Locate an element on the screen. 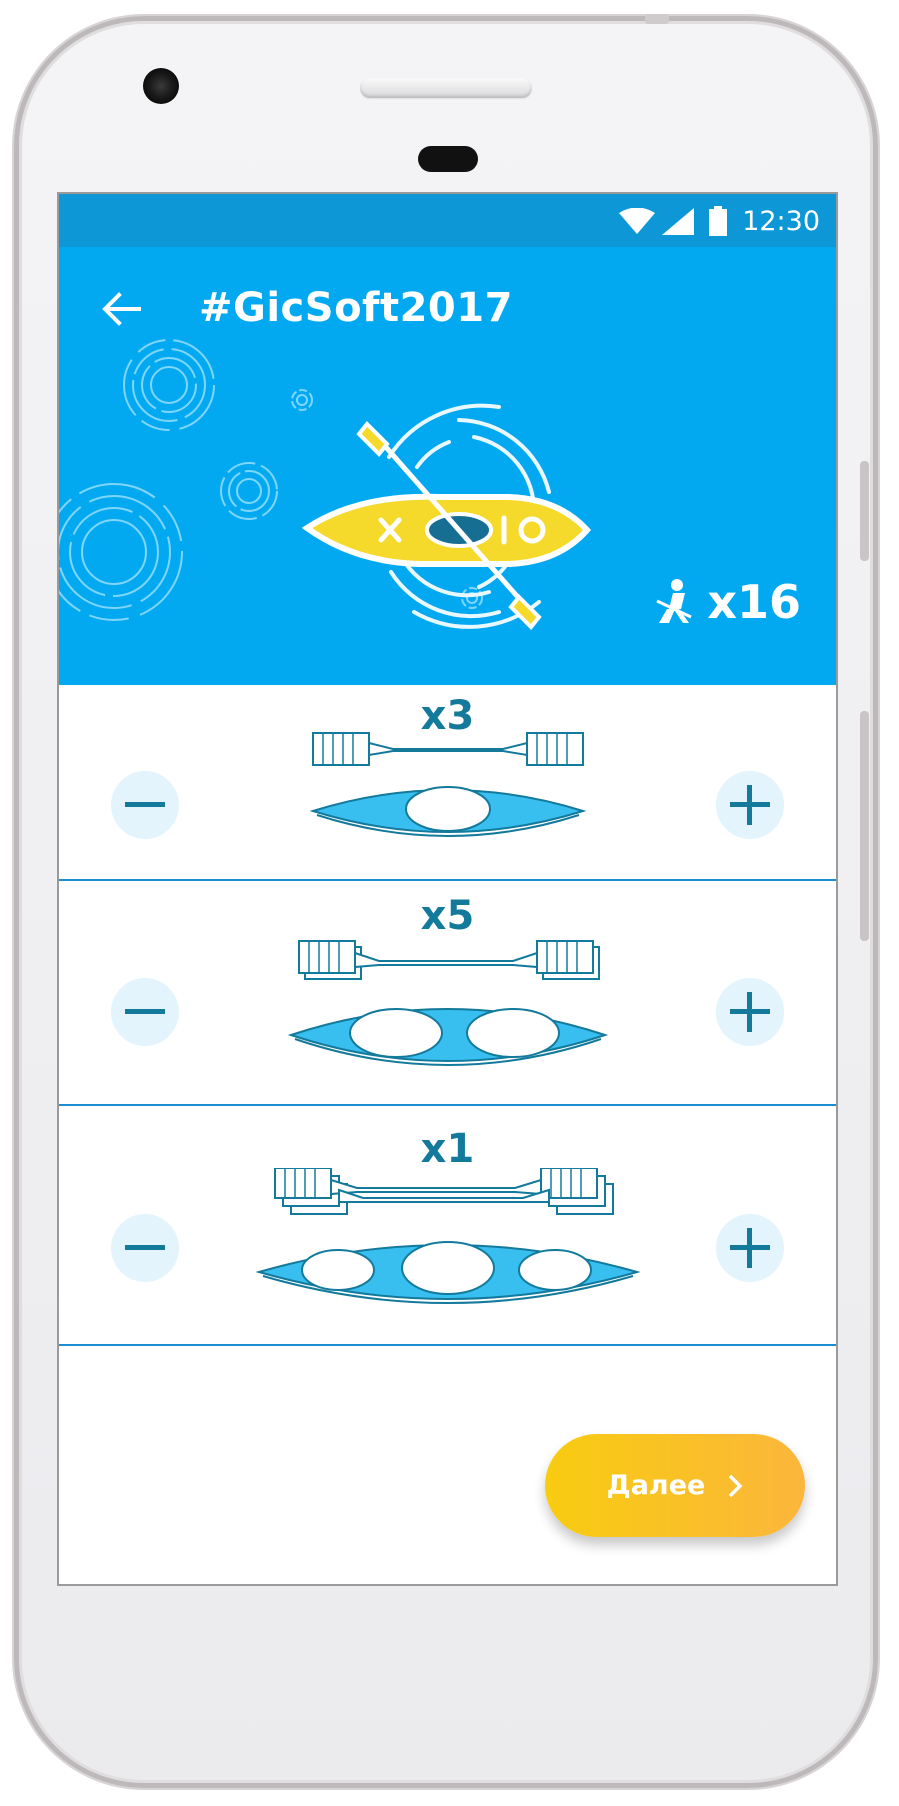 The image size is (899, 1806). next-button: Далее is located at coordinates (675, 1485).